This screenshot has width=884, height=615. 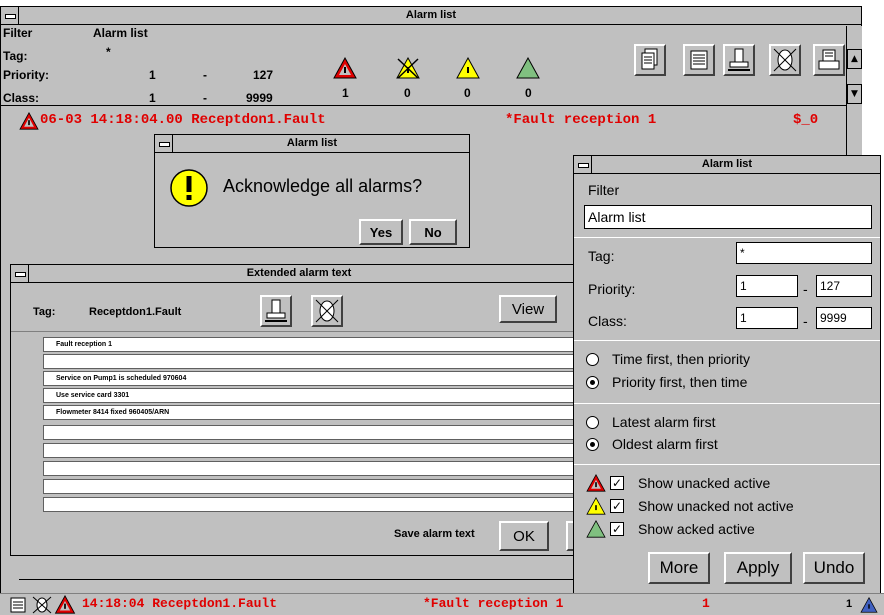 What do you see at coordinates (433, 232) in the screenshot?
I see `no-button: No` at bounding box center [433, 232].